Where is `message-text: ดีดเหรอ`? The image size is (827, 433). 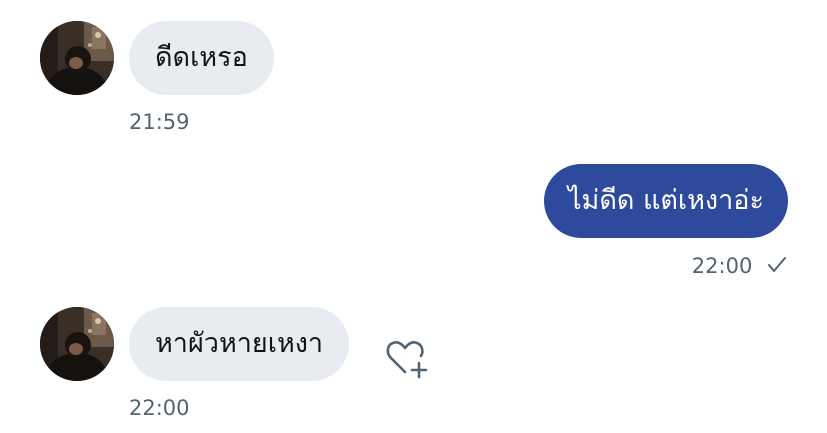
message-text: ดีดเหรอ is located at coordinates (201, 57).